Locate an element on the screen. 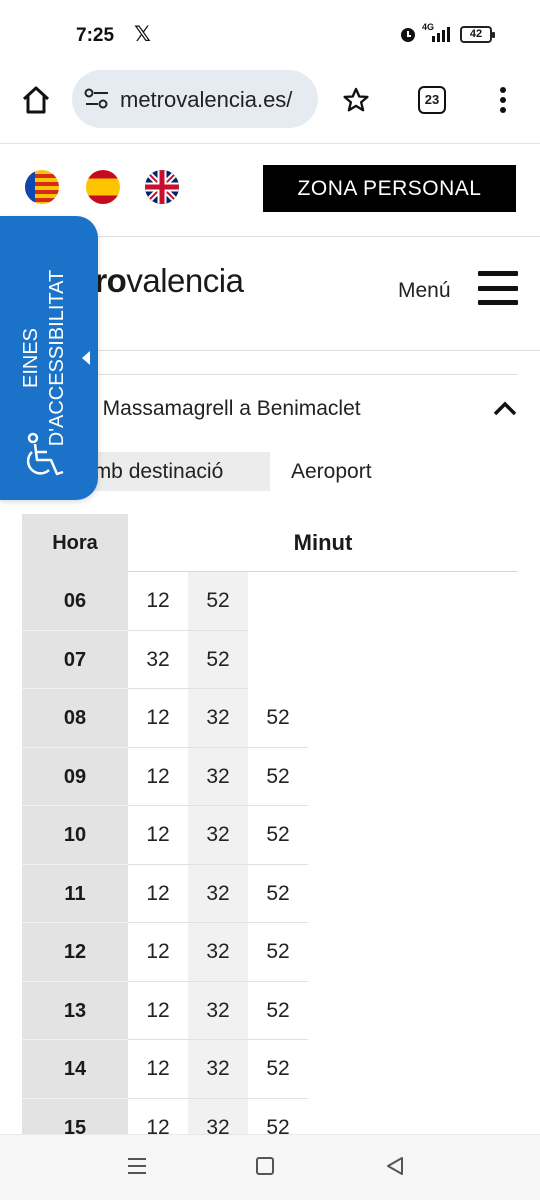 The width and height of the screenshot is (540, 1200). menu-label: Menú is located at coordinates (424, 291).